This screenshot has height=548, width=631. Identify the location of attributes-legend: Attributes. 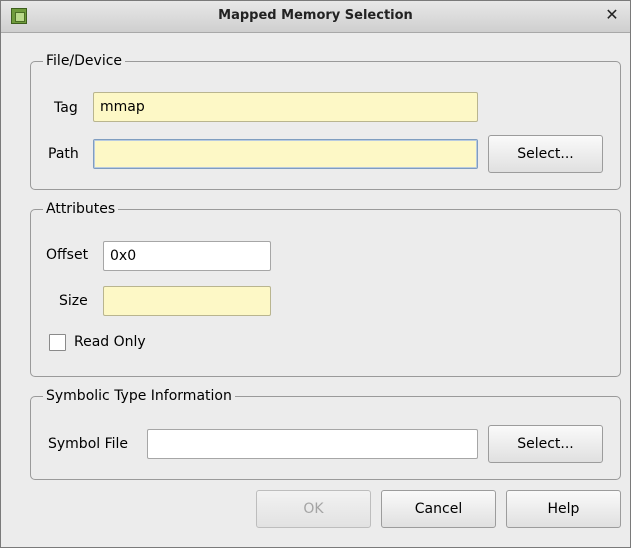
(81, 209).